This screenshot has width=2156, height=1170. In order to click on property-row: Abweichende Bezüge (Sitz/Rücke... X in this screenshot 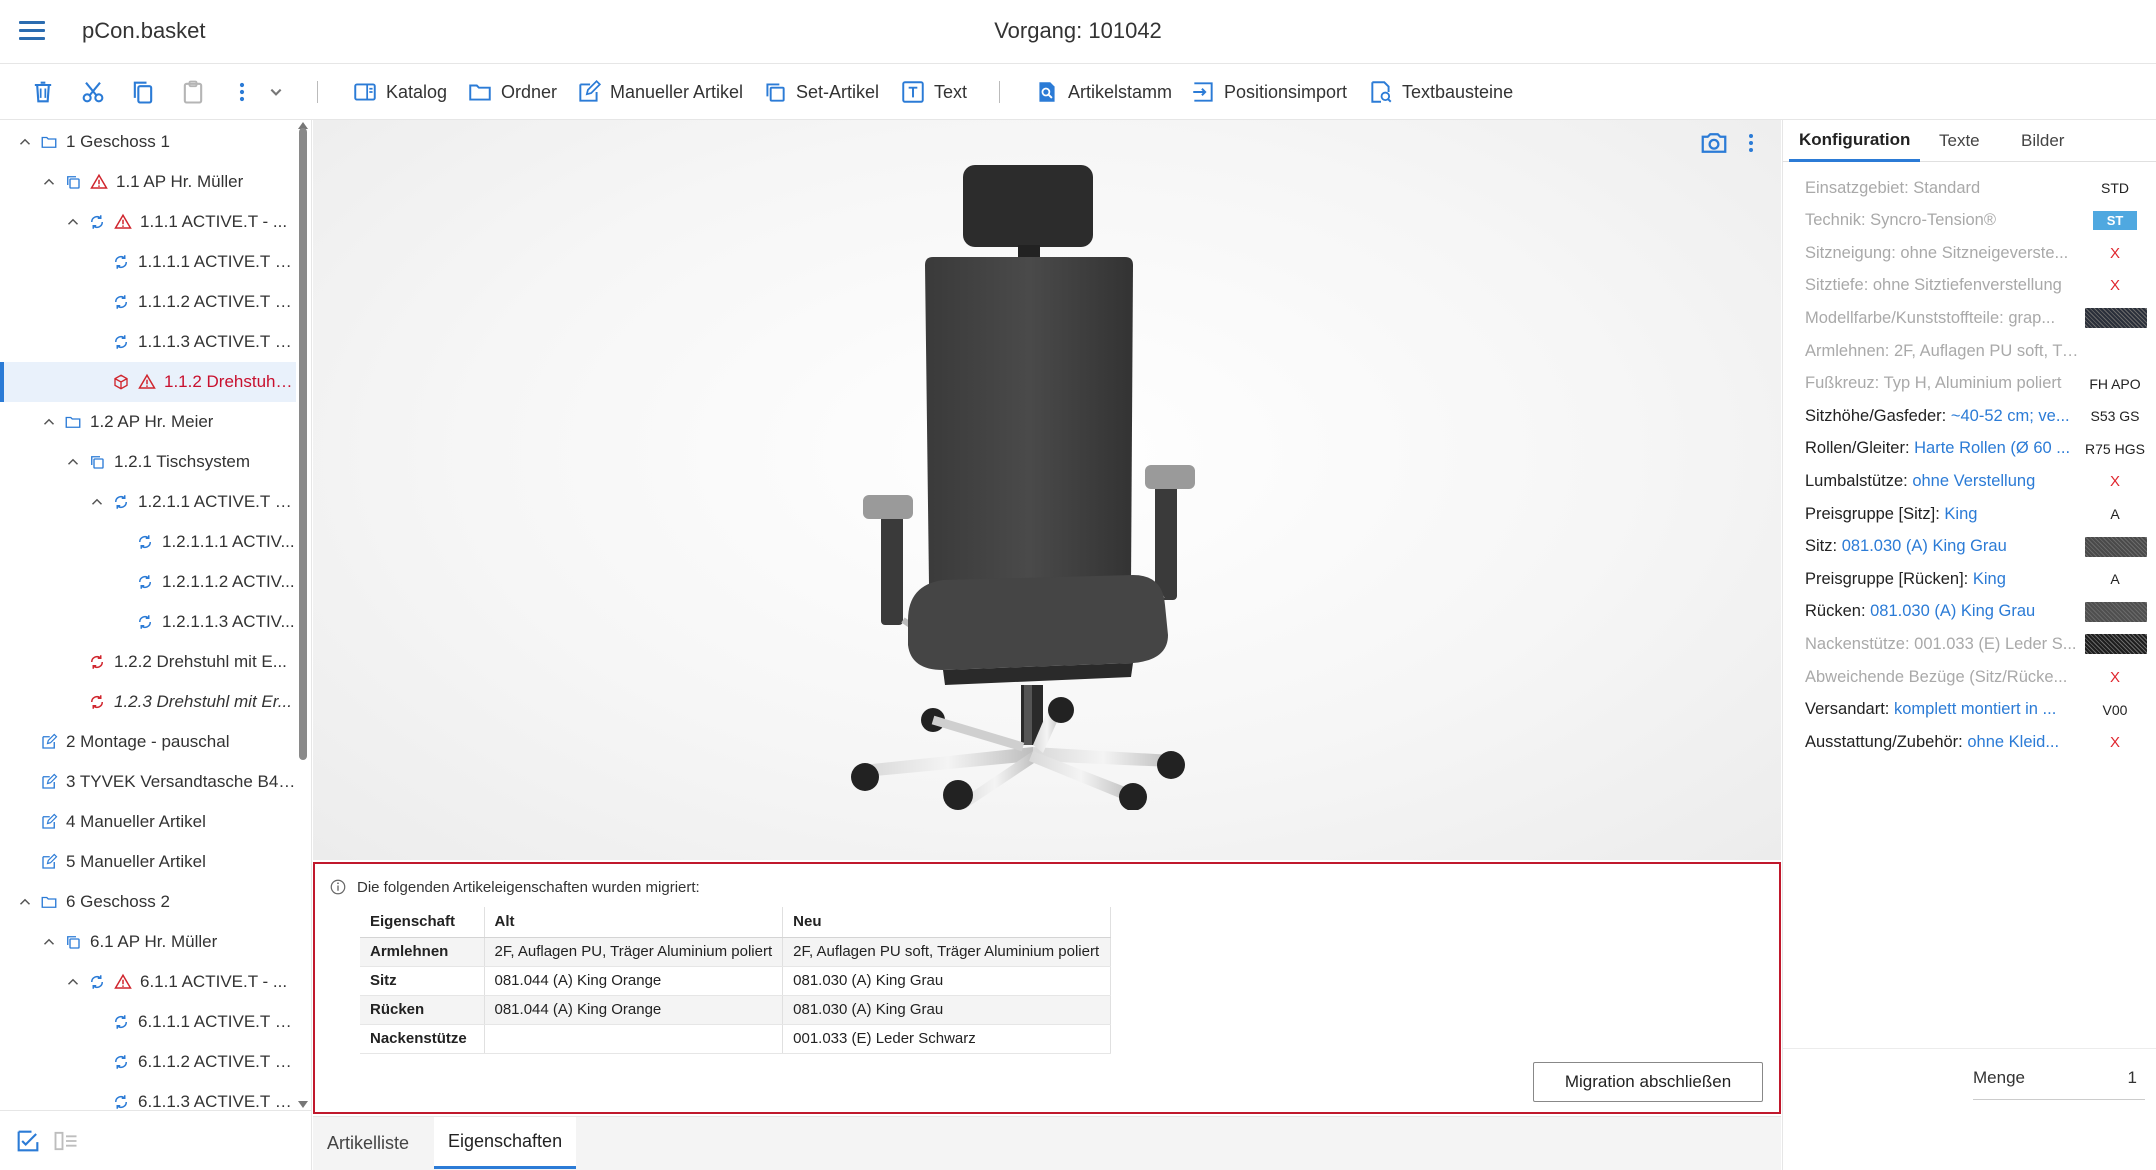, I will do `click(1975, 677)`.